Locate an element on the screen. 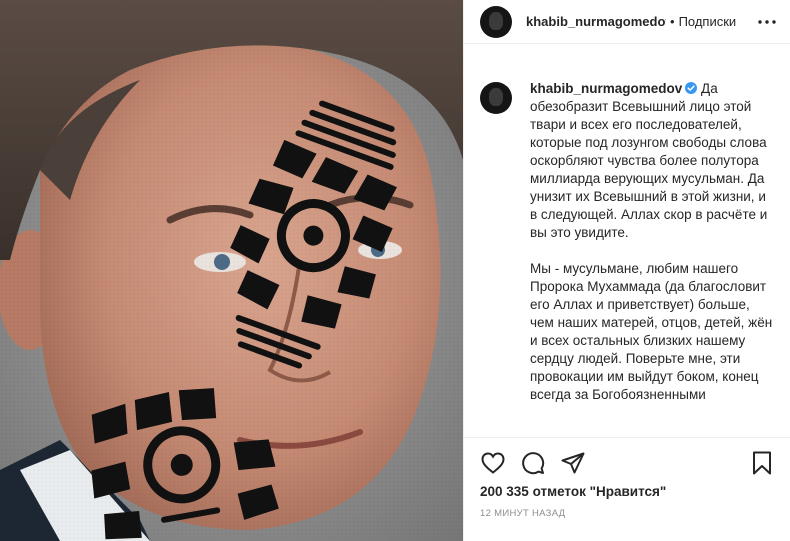 The image size is (790, 541). comment-icon is located at coordinates (533, 463).